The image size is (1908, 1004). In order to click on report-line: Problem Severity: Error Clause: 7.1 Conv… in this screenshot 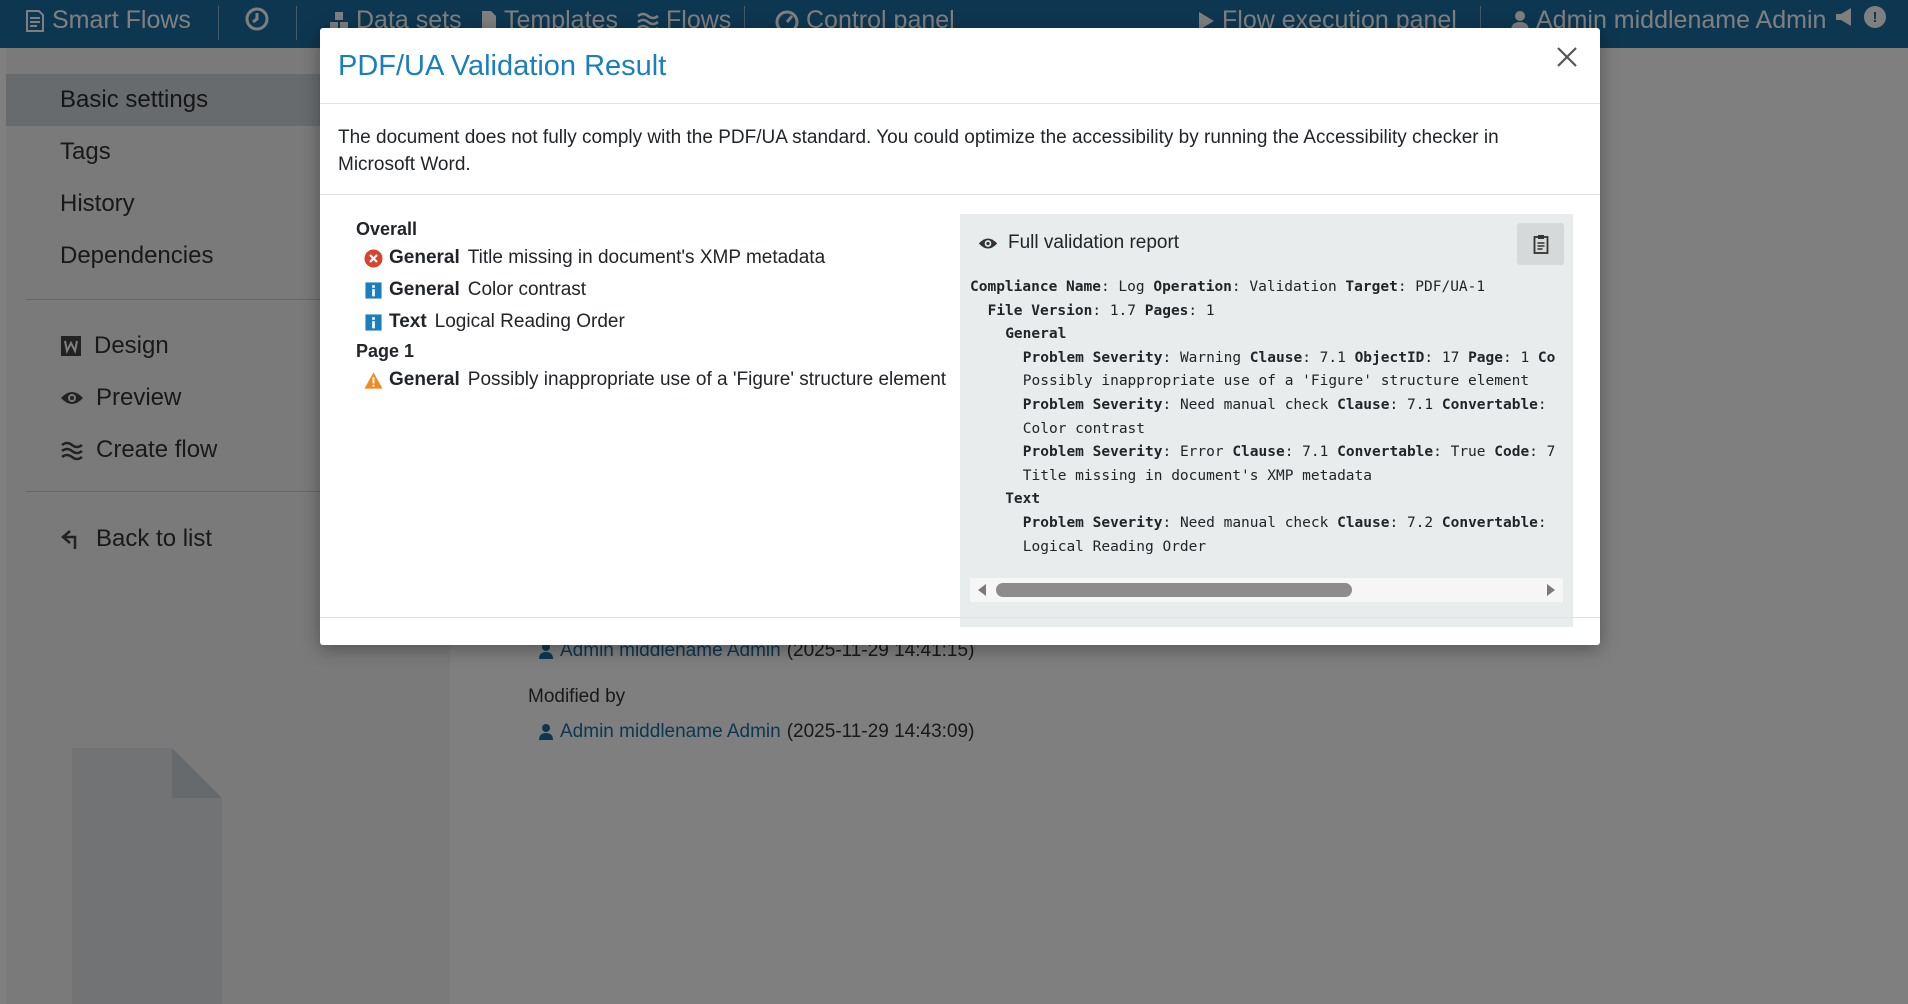, I will do `click(1289, 452)`.